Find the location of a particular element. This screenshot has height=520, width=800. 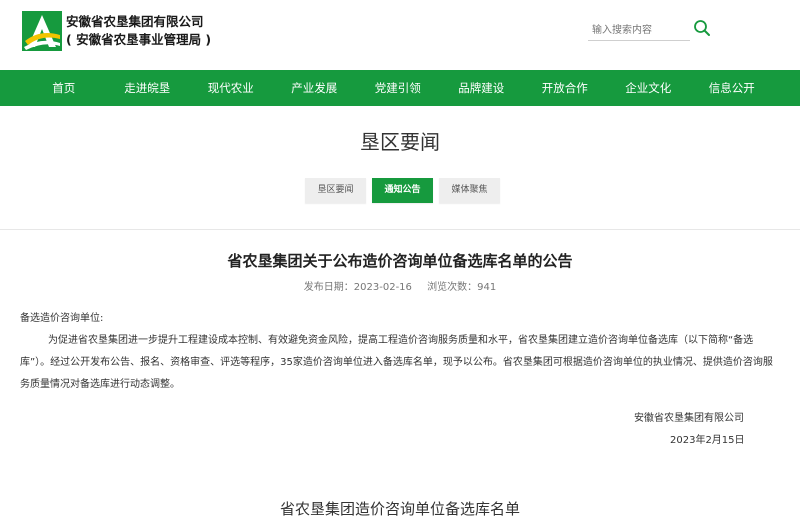

article-title: 省农垦集团关于公布造价咨询单位备选库名单的公告 is located at coordinates (400, 261).